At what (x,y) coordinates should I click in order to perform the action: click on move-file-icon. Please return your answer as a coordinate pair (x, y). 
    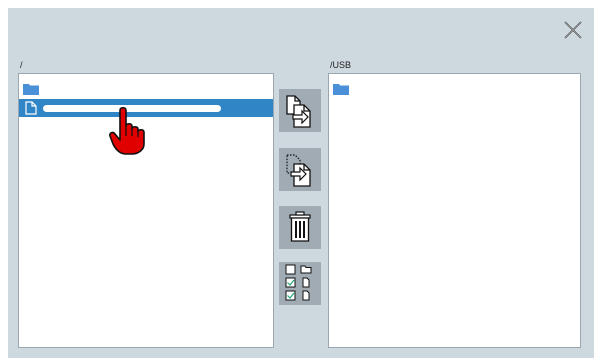
    Looking at the image, I should click on (298, 170).